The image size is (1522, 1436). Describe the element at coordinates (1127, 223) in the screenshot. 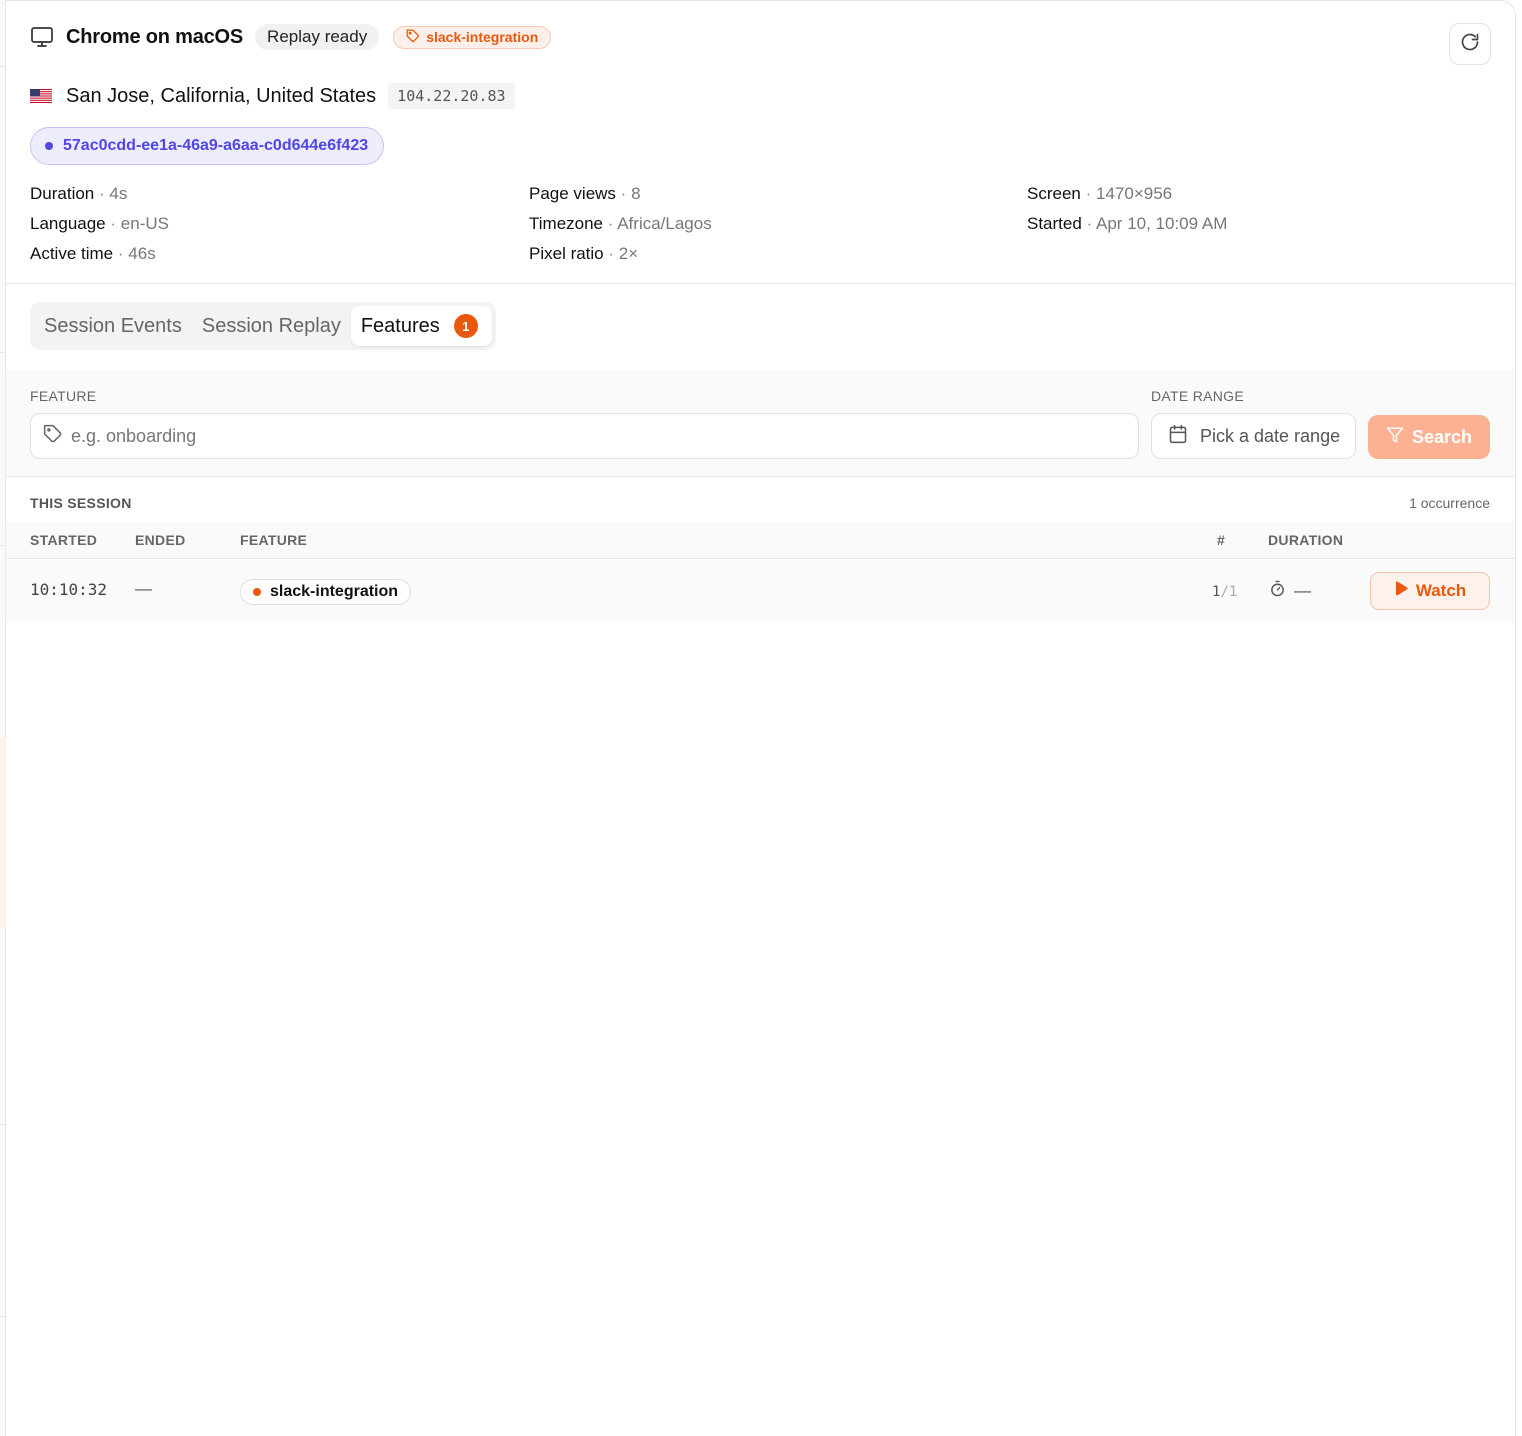

I see `meta-started: Started · Apr 10, 10:09 AM` at that location.